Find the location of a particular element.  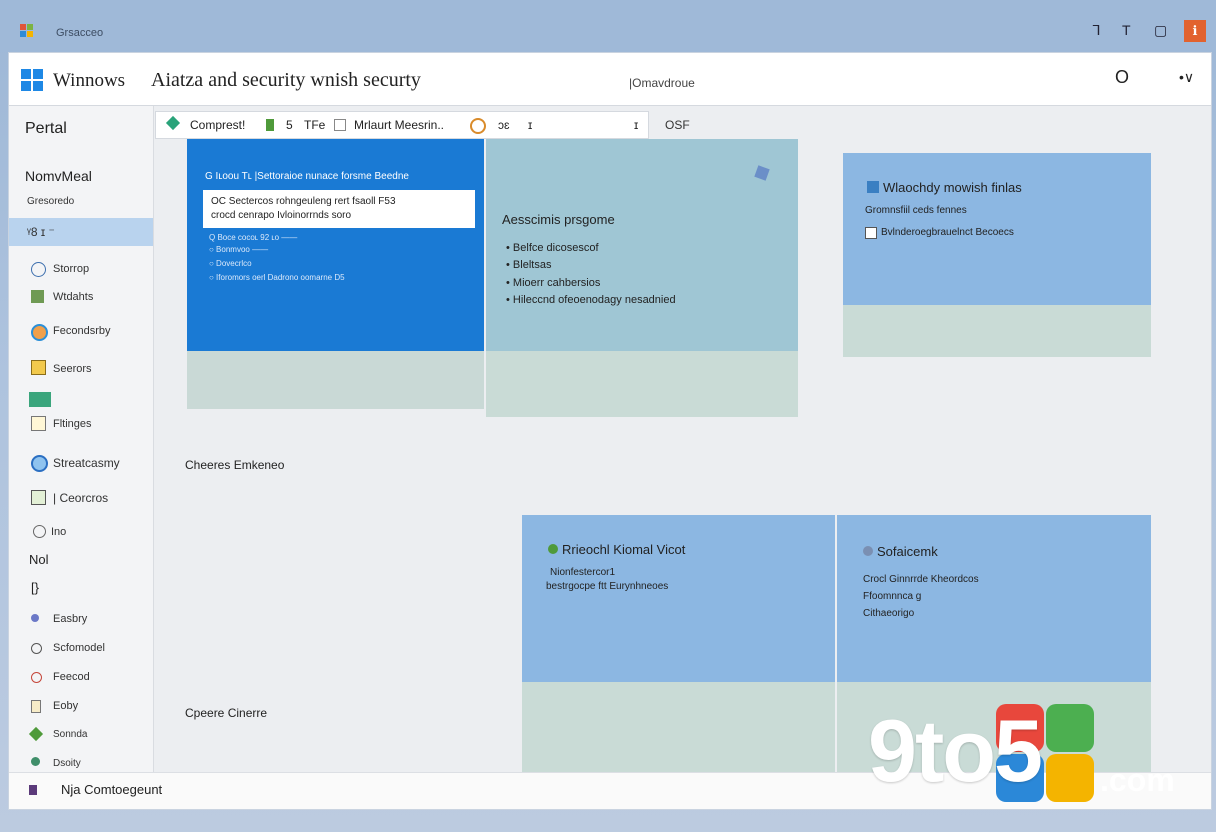

leaf-icon is located at coordinates (36, 734).